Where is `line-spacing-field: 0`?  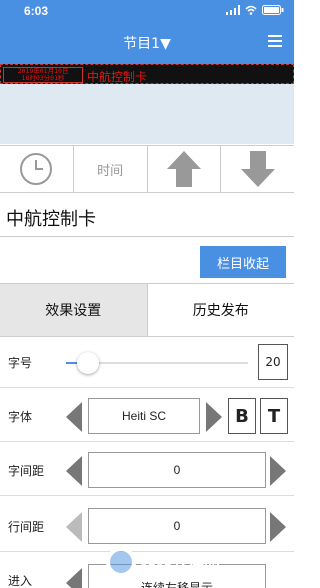
line-spacing-field: 0 is located at coordinates (177, 526).